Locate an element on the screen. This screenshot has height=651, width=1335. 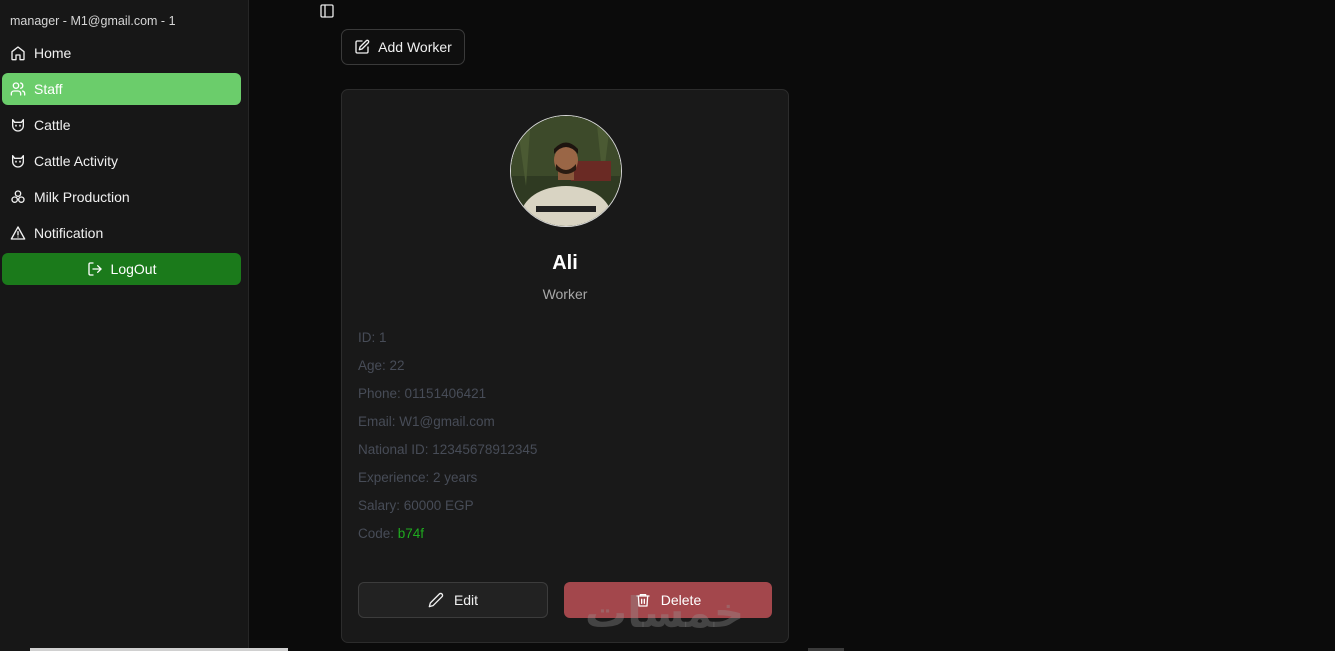
detail-id: ID: 1 is located at coordinates (372, 337).